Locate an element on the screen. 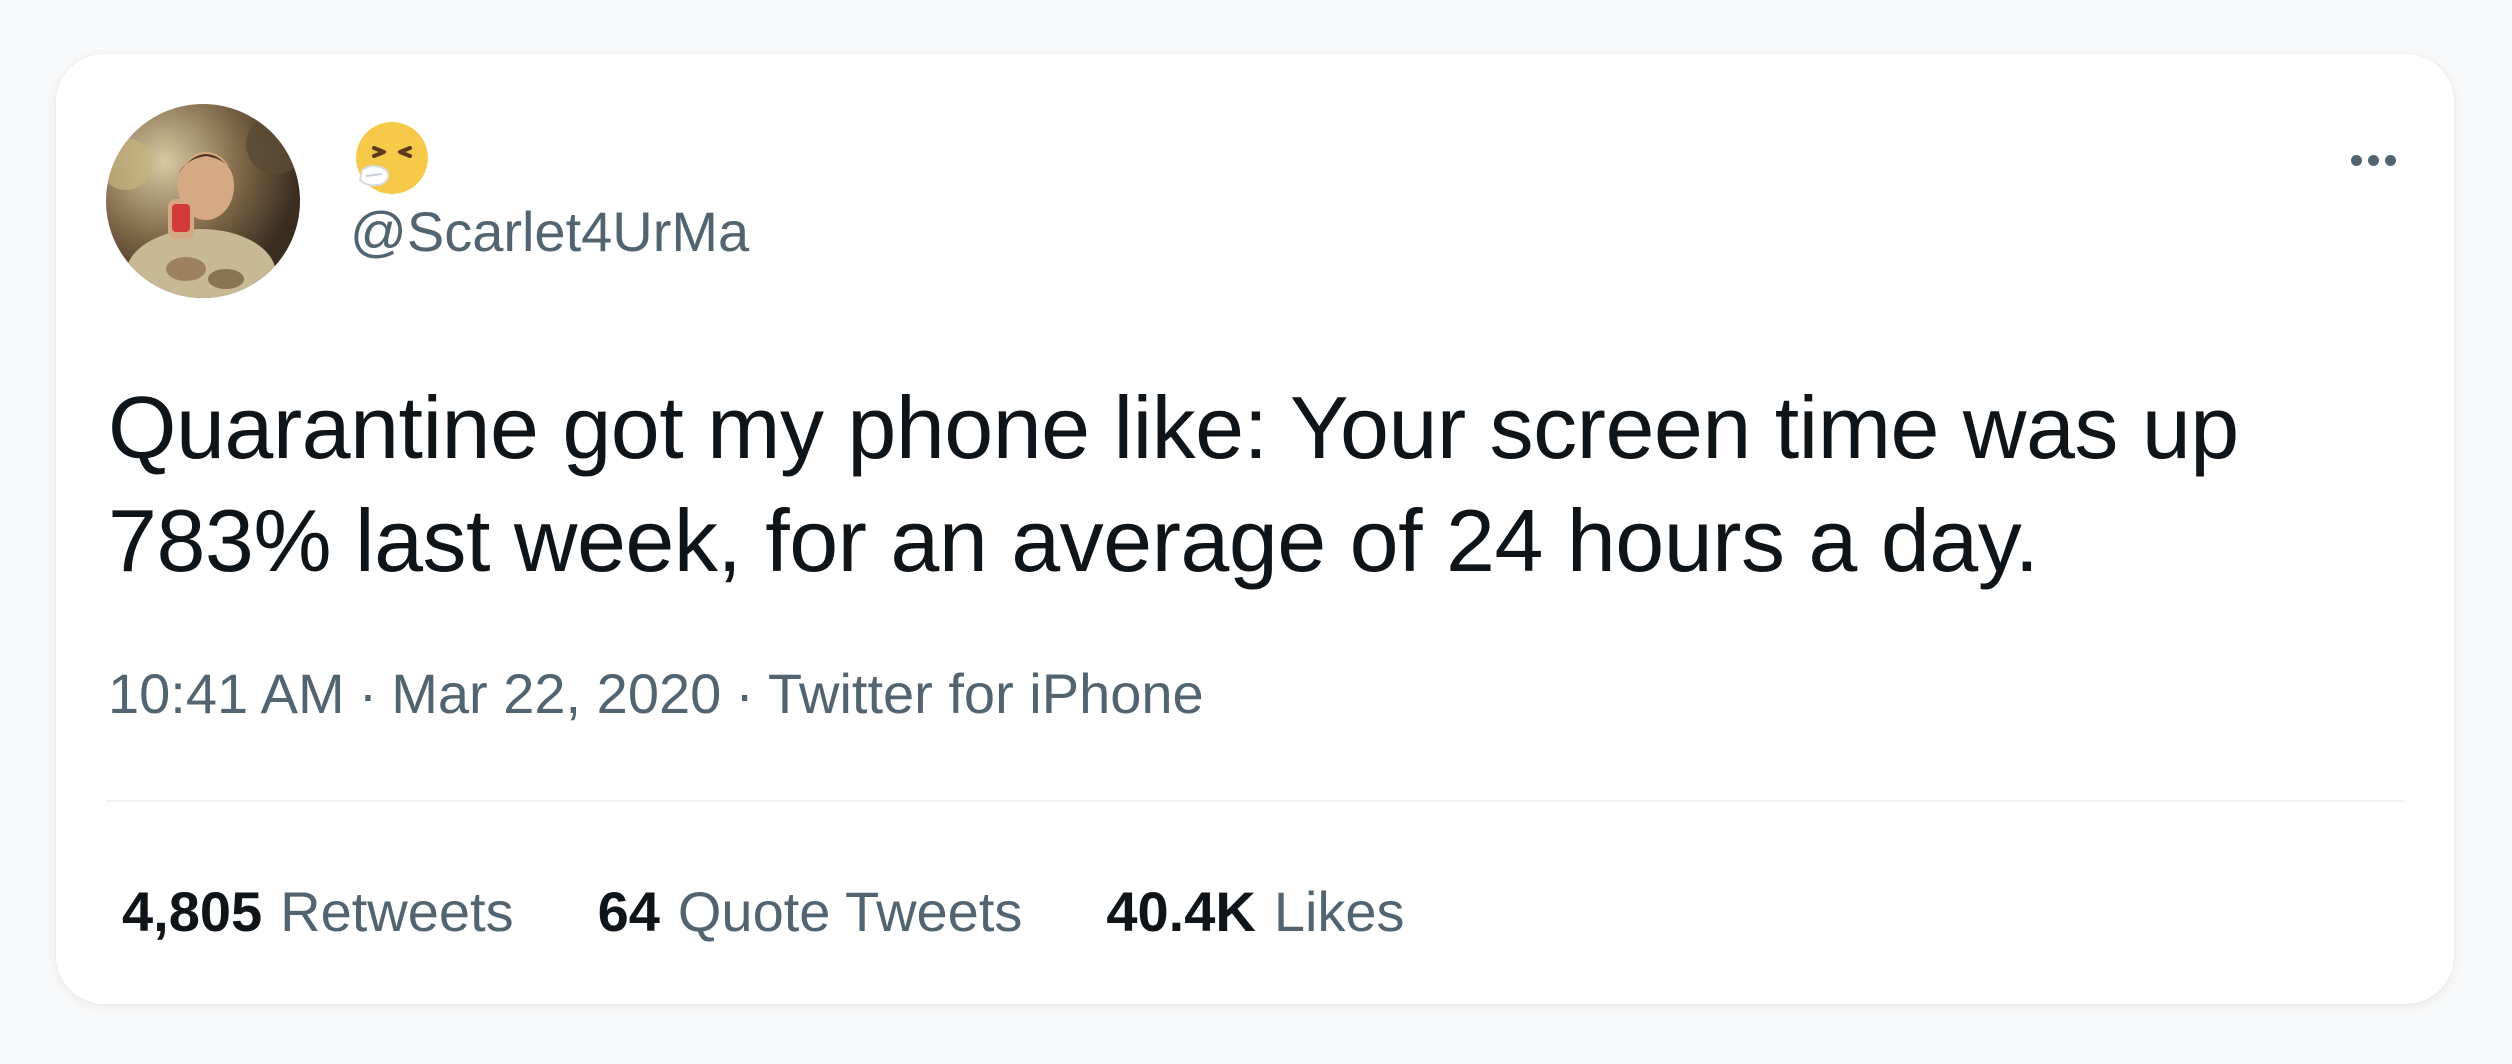 The width and height of the screenshot is (2512, 1064). retweets-stat: 4,805 Retweets is located at coordinates (318, 912).